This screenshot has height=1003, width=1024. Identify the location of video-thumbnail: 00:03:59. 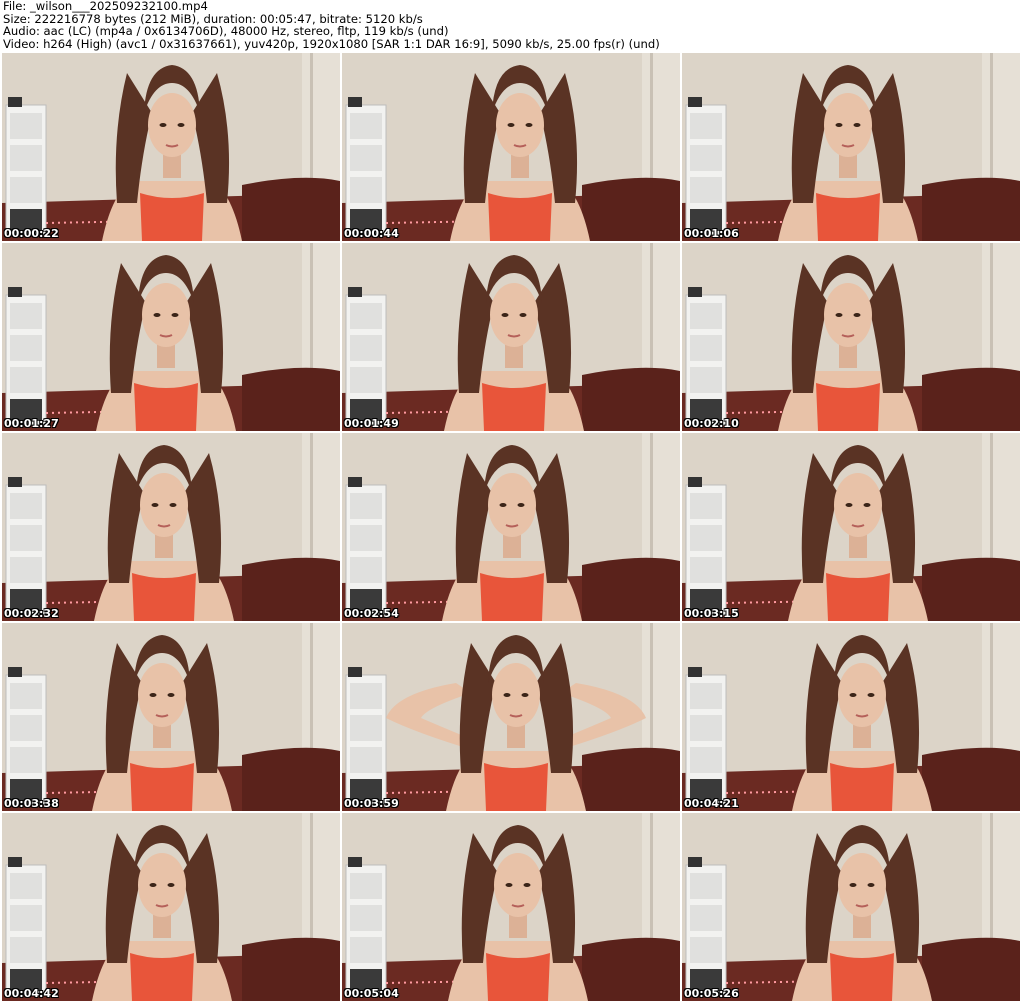
(511, 717).